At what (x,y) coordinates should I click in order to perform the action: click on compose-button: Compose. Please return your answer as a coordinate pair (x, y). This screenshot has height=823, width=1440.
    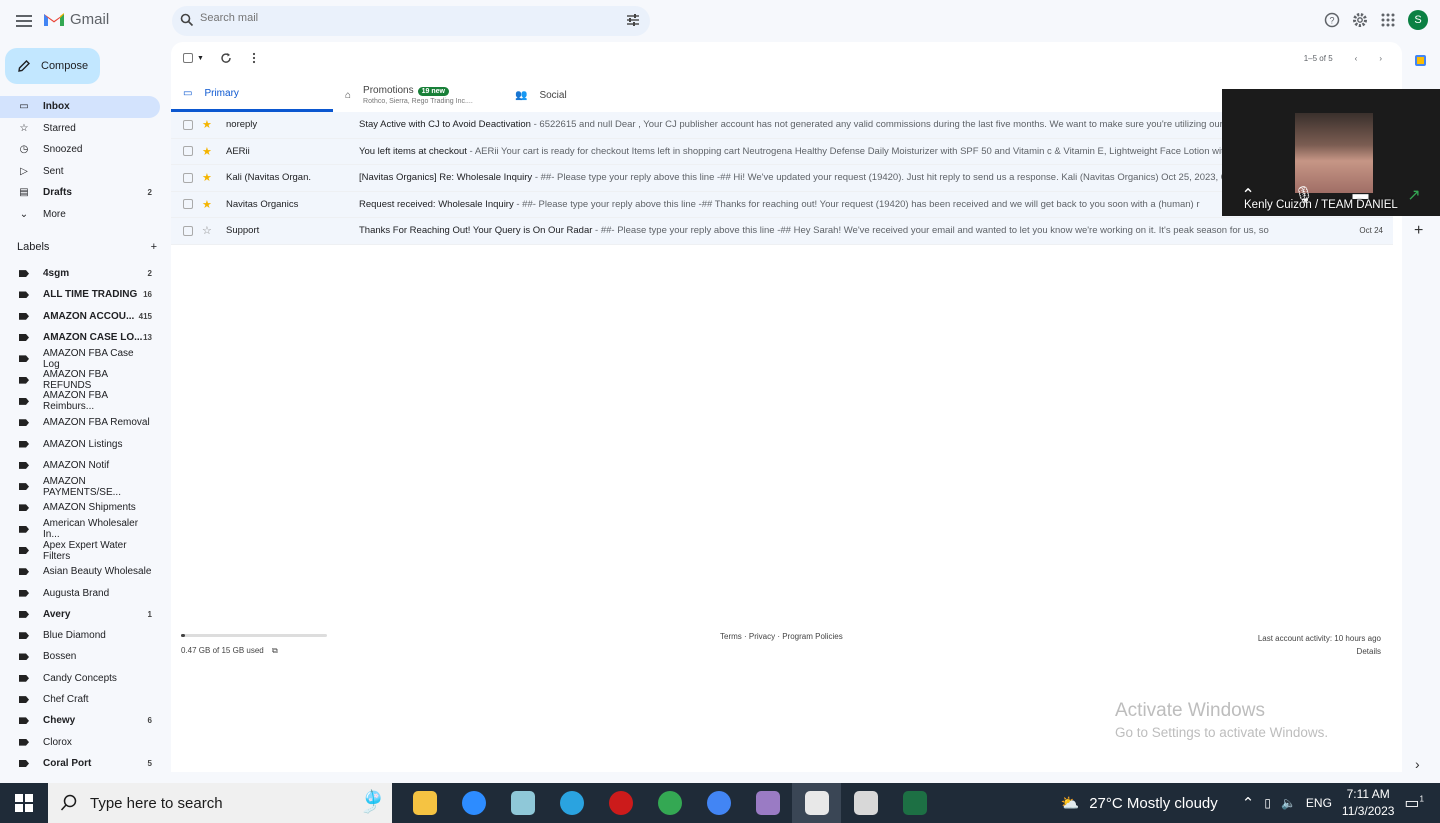
    Looking at the image, I should click on (52, 66).